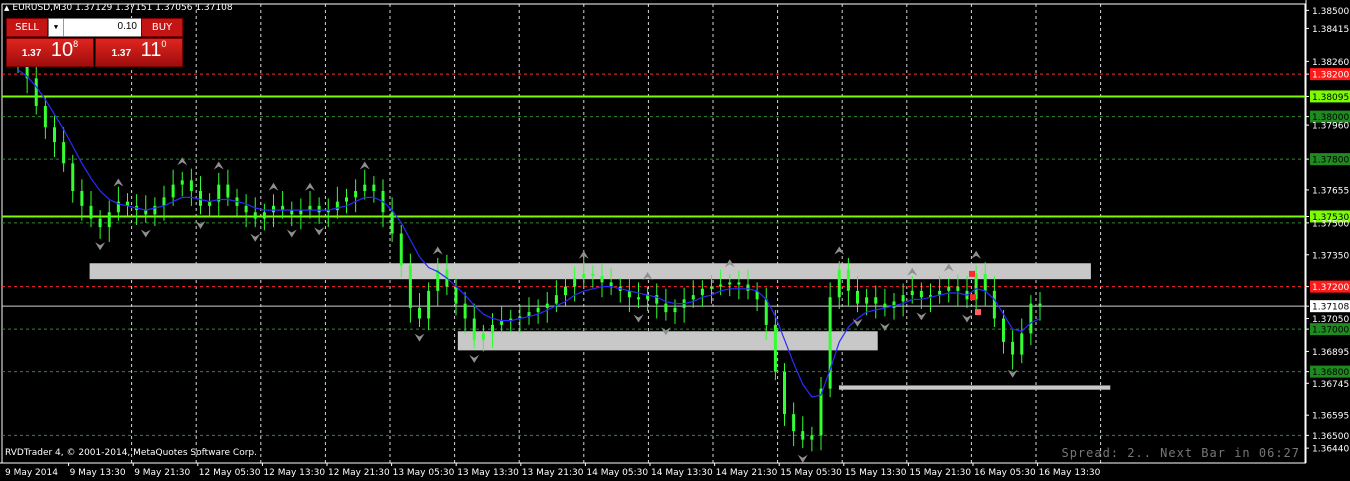 The width and height of the screenshot is (1350, 481). I want to click on trade-marker-icon, so click(973, 297).